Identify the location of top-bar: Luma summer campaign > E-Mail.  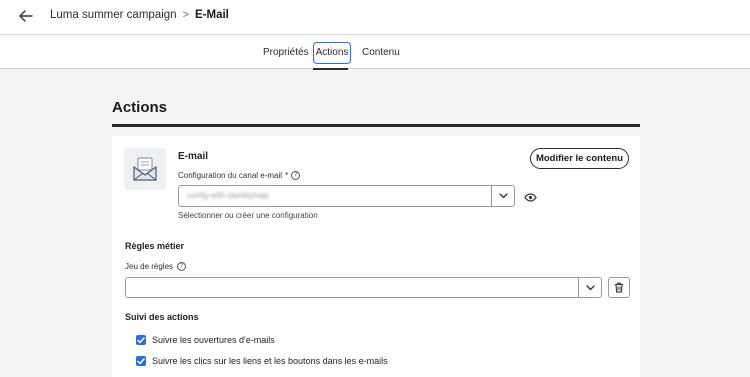
(375, 17).